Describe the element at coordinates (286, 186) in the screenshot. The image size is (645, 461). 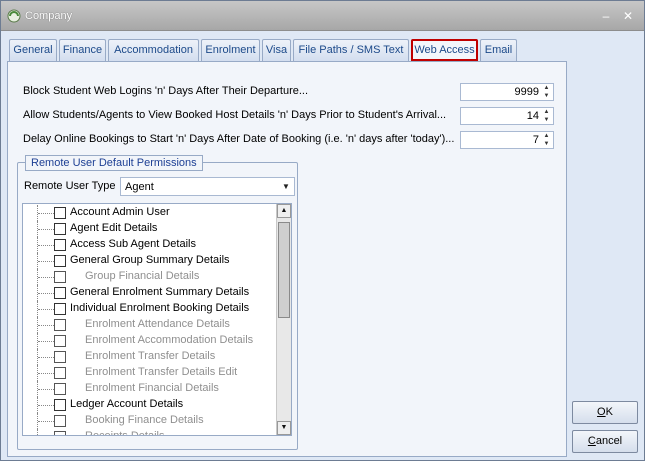
I see `chevron-down-icon: ▼` at that location.